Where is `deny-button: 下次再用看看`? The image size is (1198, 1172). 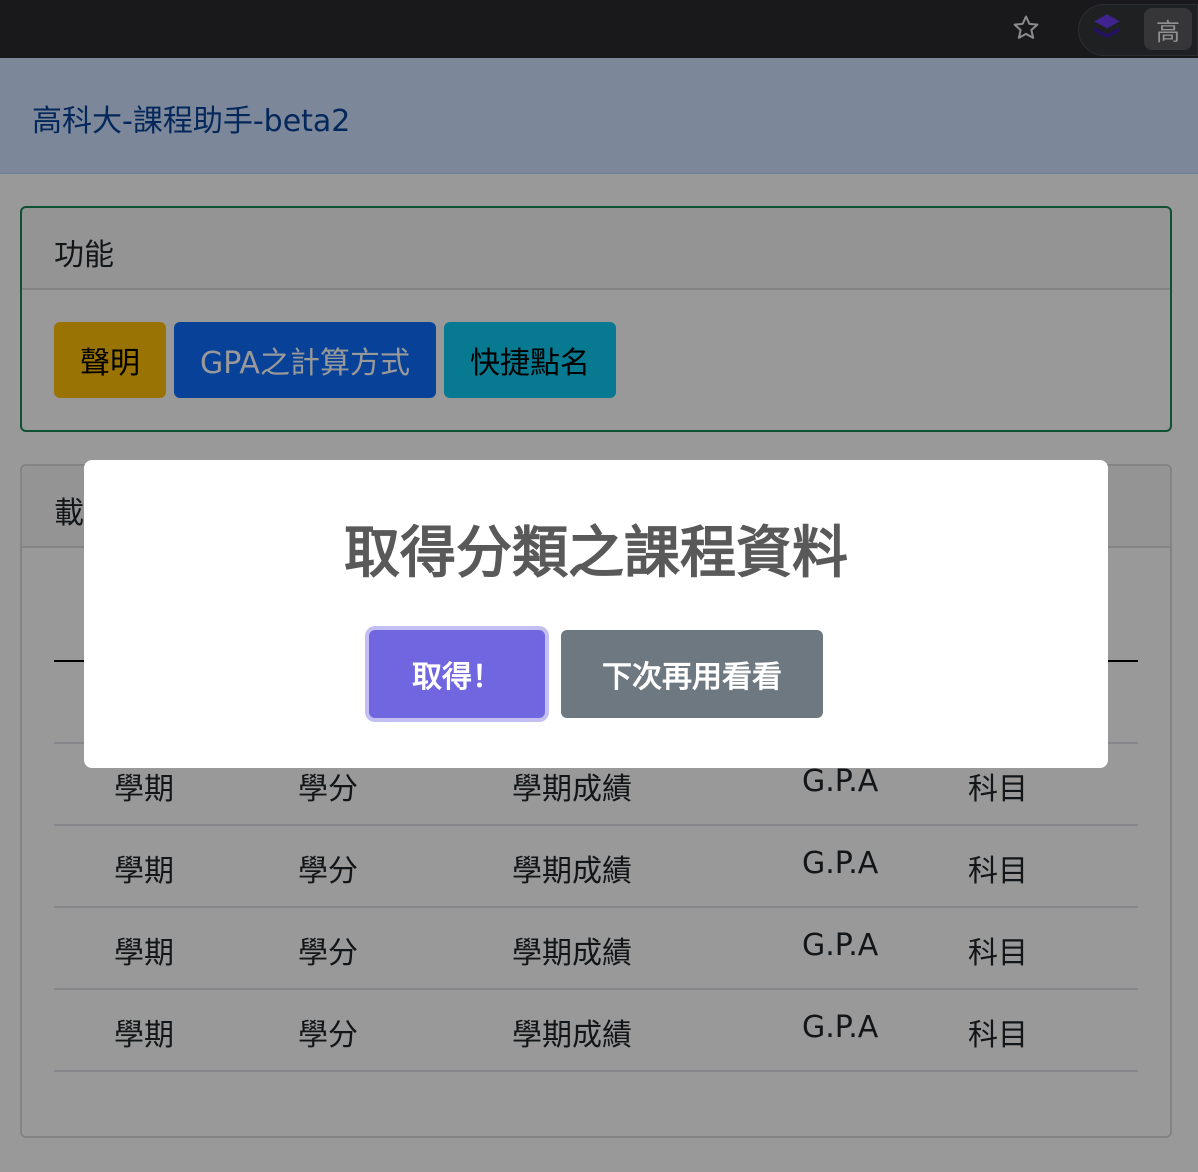
deny-button: 下次再用看看 is located at coordinates (692, 674).